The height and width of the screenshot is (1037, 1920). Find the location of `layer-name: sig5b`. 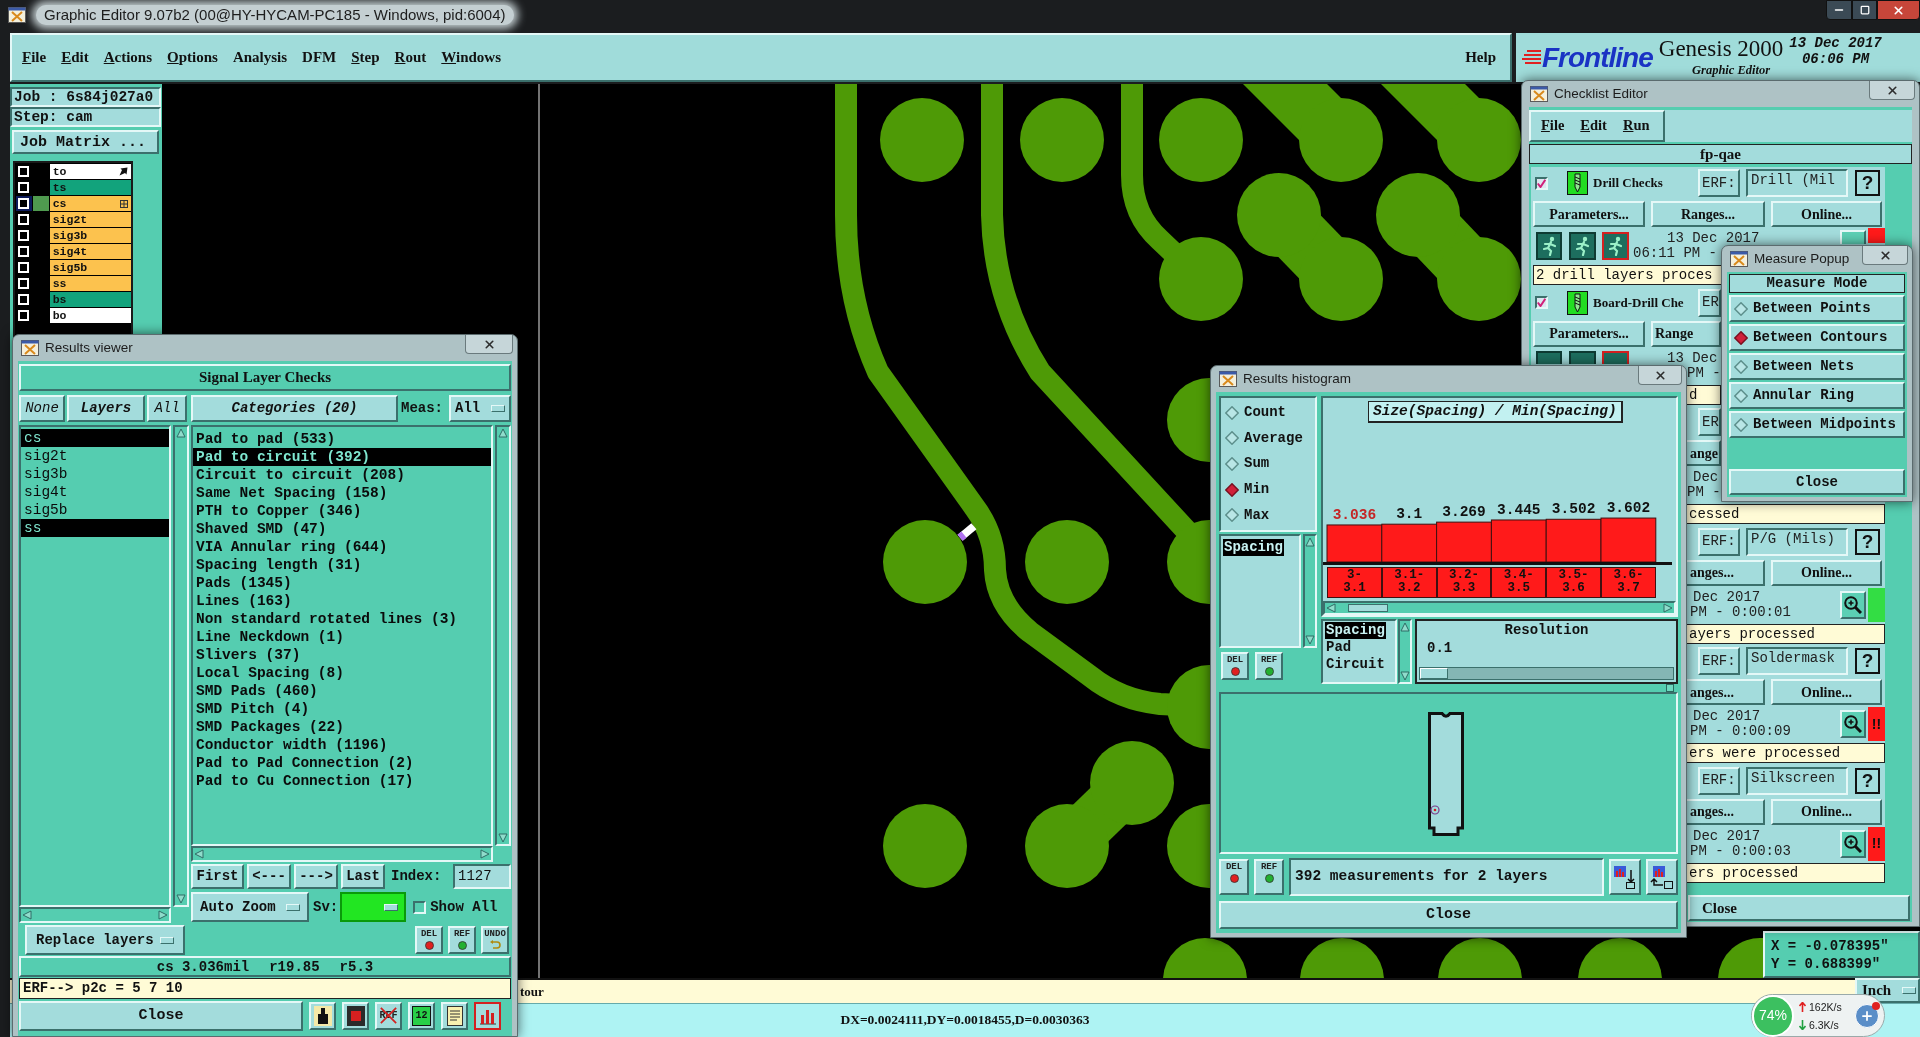

layer-name: sig5b is located at coordinates (90, 267).